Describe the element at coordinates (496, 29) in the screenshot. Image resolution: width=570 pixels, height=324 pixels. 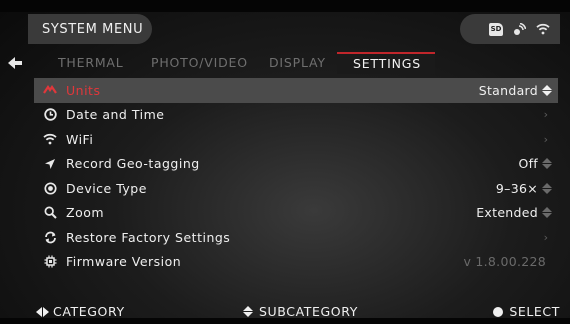
I see `sd-card-icon: SD` at that location.